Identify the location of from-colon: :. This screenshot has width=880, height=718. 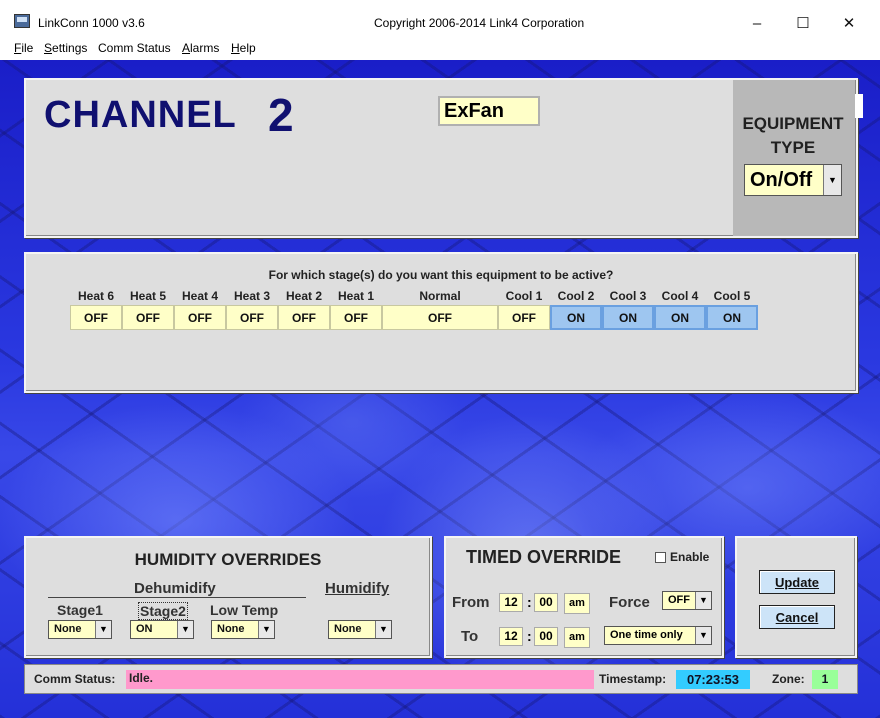
(529, 602).